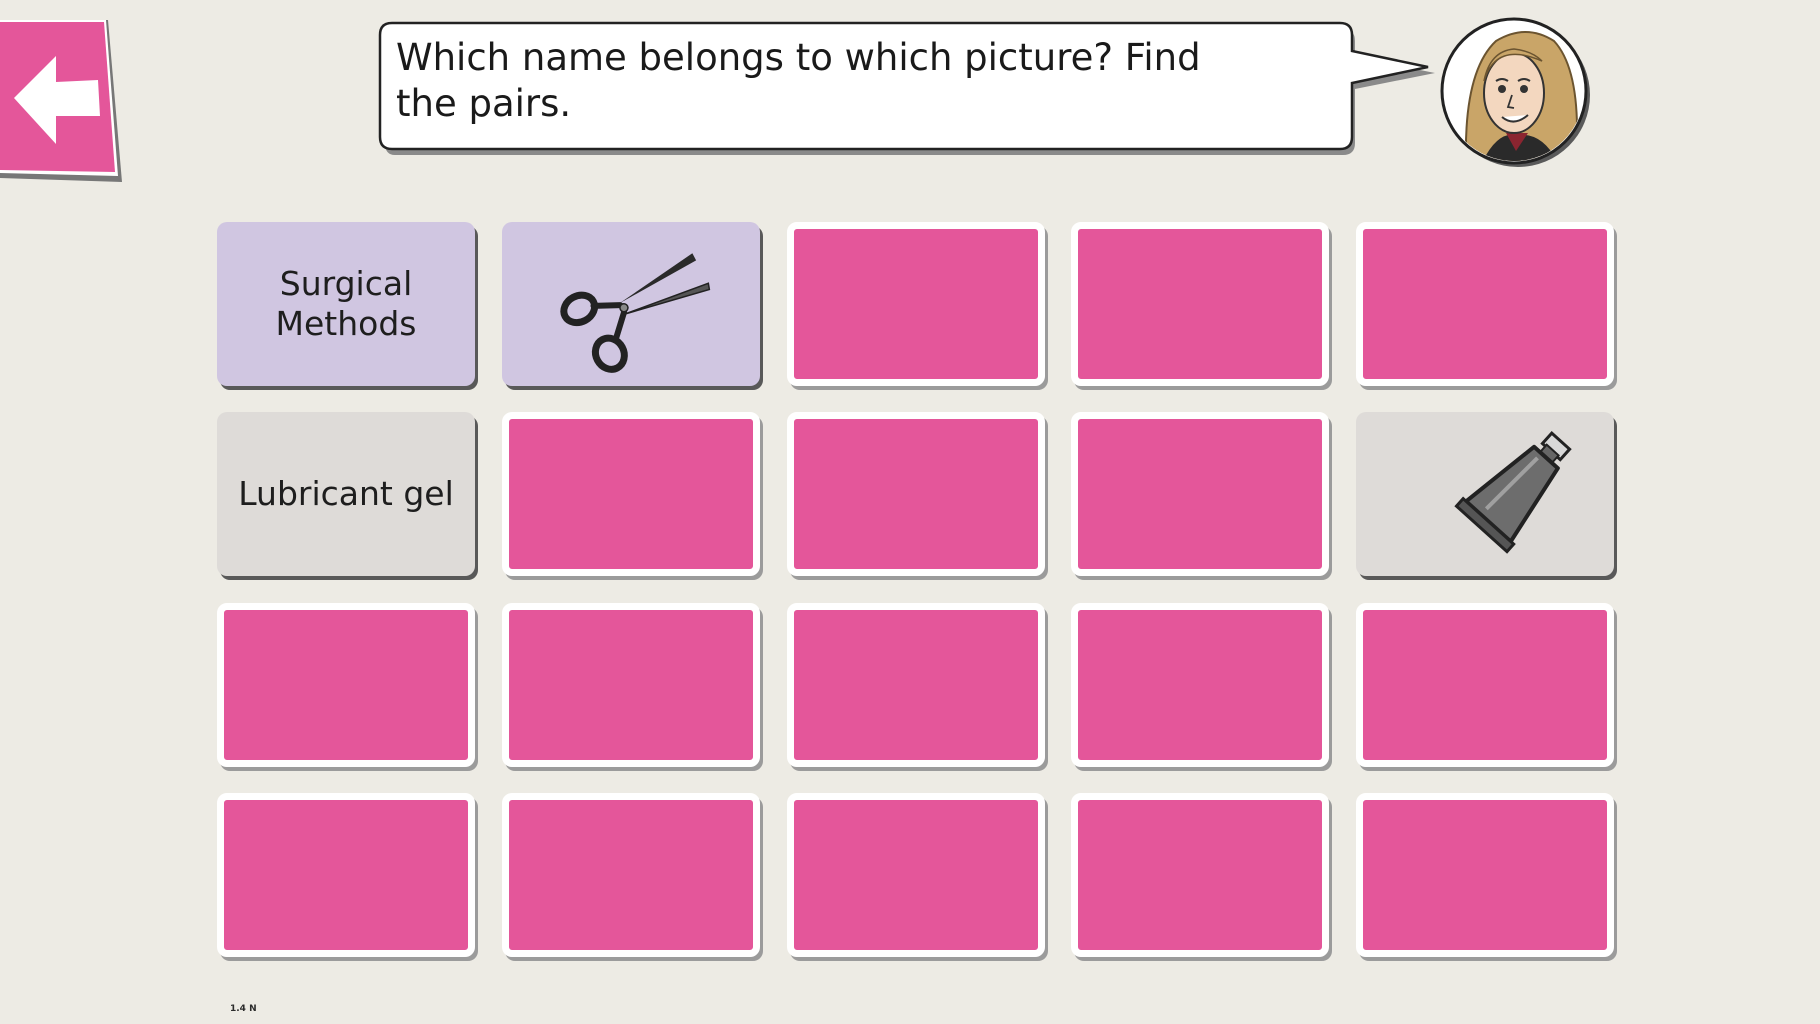 Image resolution: width=1820 pixels, height=1024 pixels. What do you see at coordinates (1514, 89) in the screenshot?
I see `guide-avatar` at bounding box center [1514, 89].